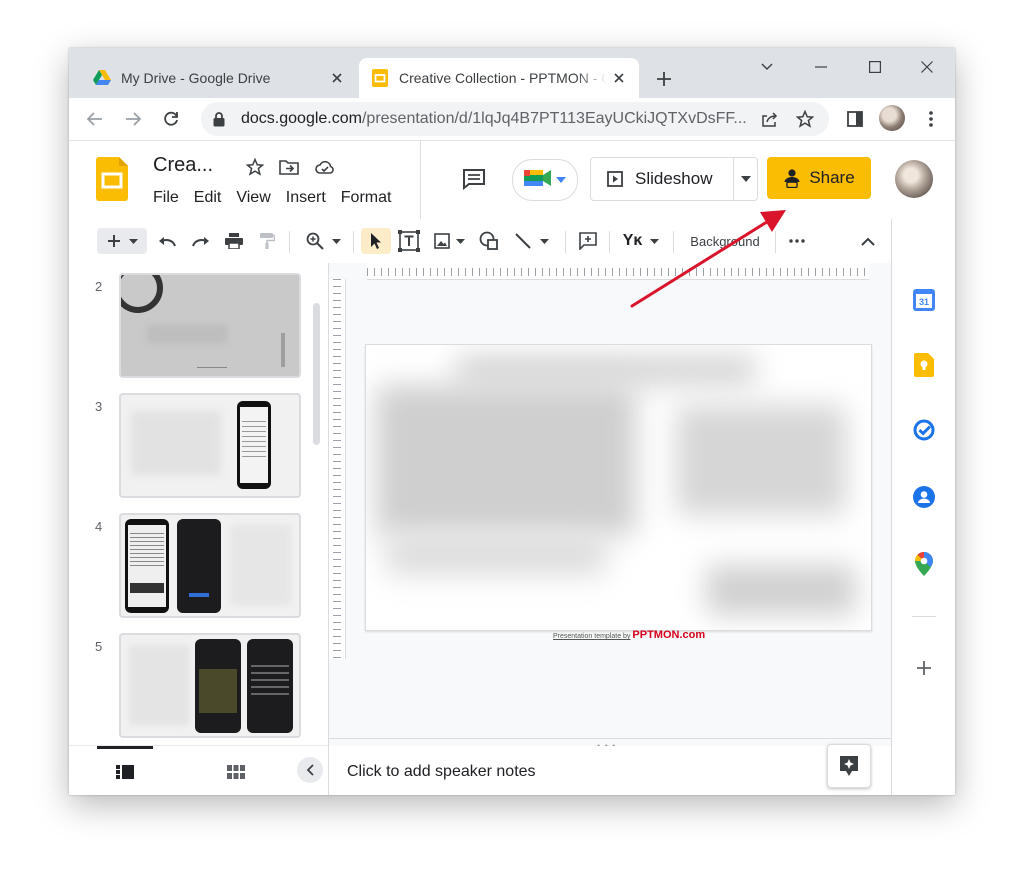 Image resolution: width=1024 pixels, height=883 pixels. What do you see at coordinates (522, 241) in the screenshot?
I see `line-icon` at bounding box center [522, 241].